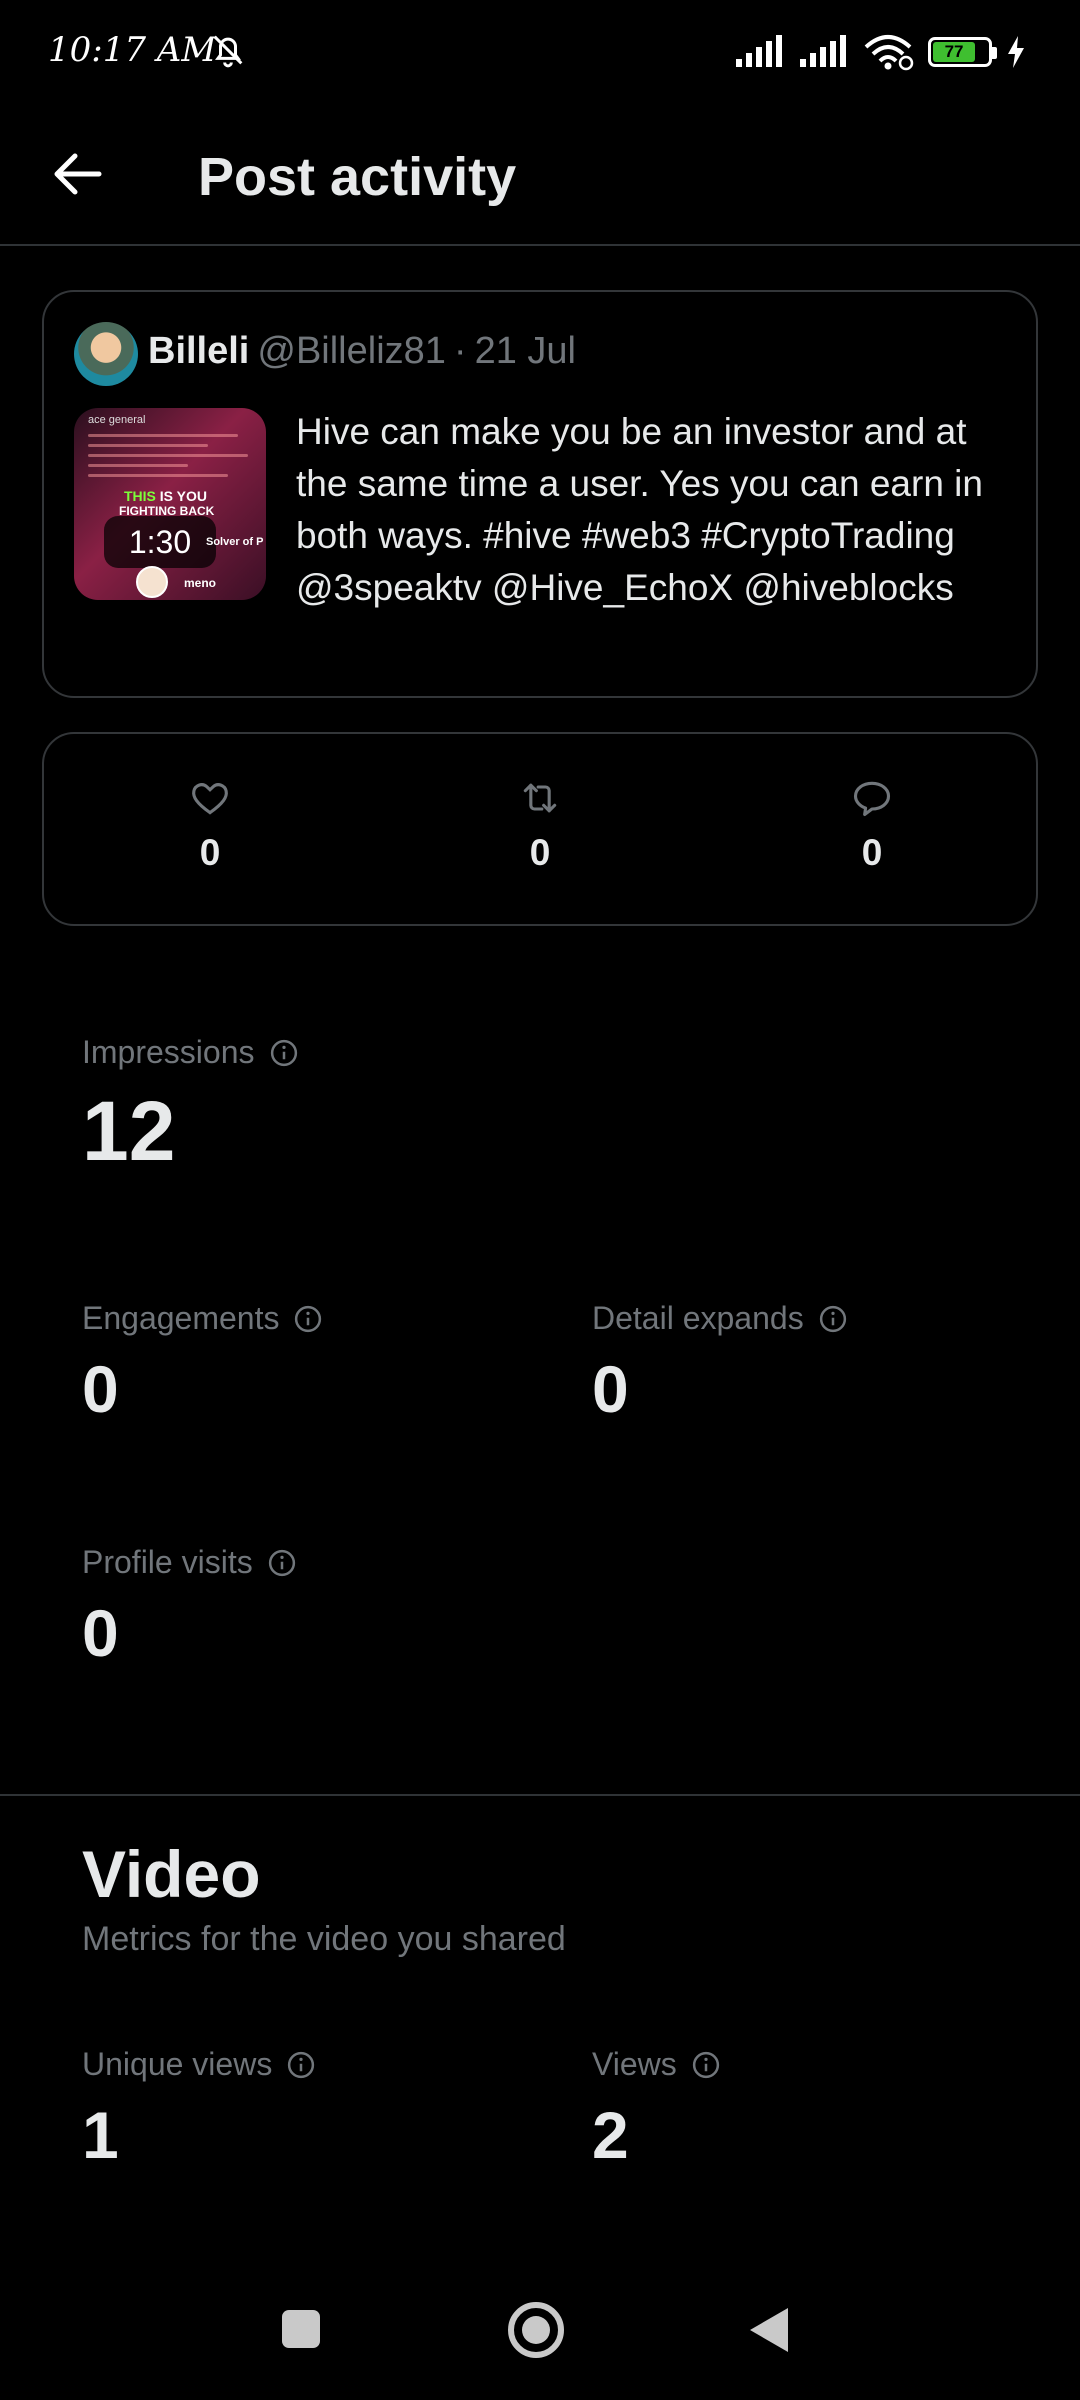 This screenshot has width=1080, height=2400. I want to click on impressions-metric: Impressions 12, so click(190, 1107).